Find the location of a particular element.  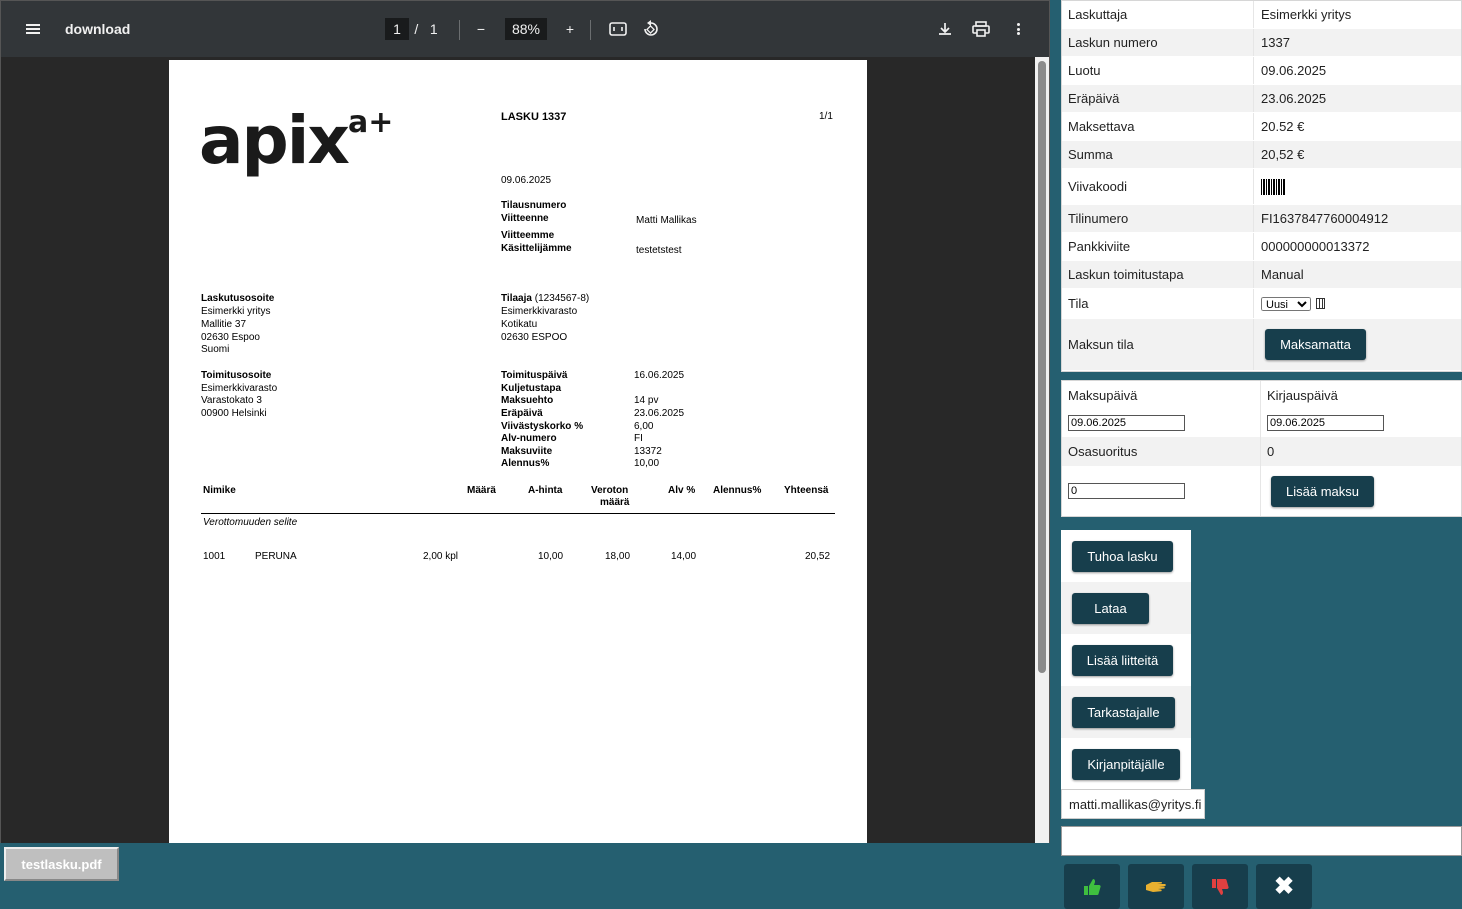

row-unit-price: 10,00 is located at coordinates (551, 556).